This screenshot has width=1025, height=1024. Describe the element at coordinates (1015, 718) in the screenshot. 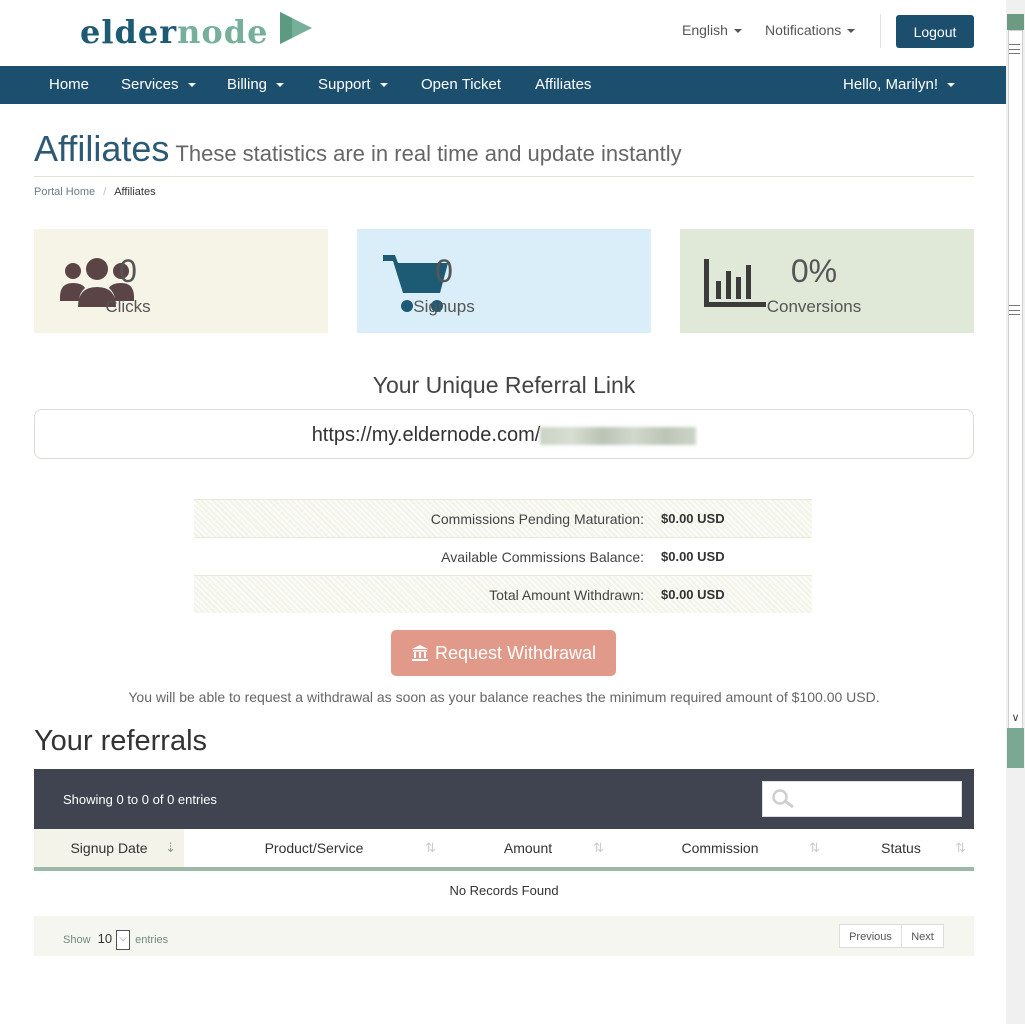

I see `scroll-down-icon: ∨` at that location.